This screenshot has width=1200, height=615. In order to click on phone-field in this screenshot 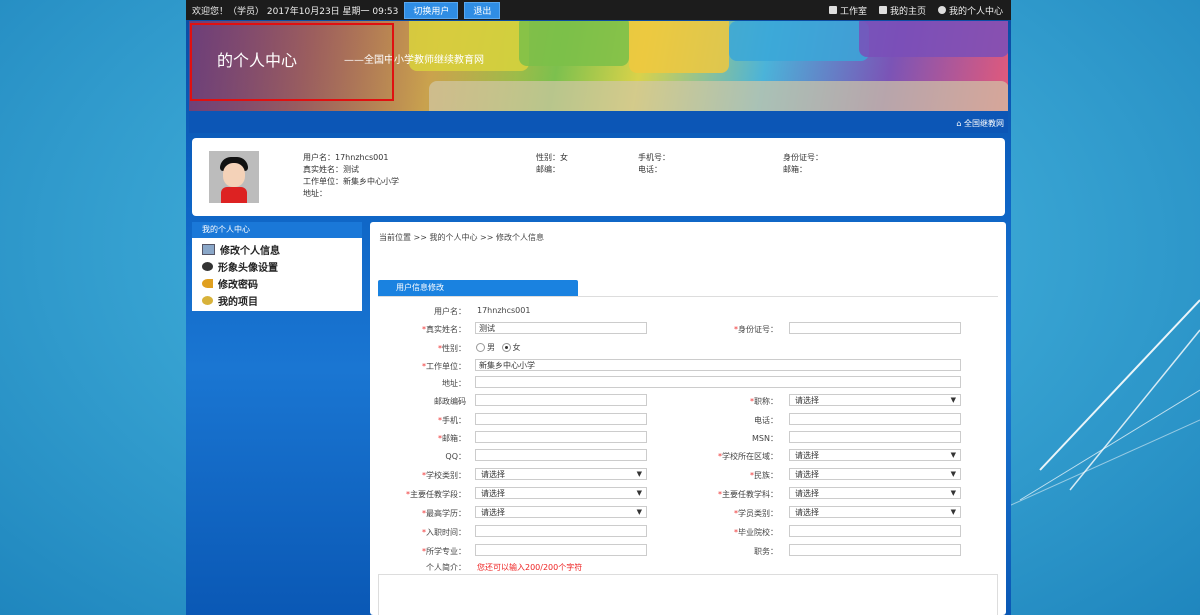, I will do `click(875, 419)`.